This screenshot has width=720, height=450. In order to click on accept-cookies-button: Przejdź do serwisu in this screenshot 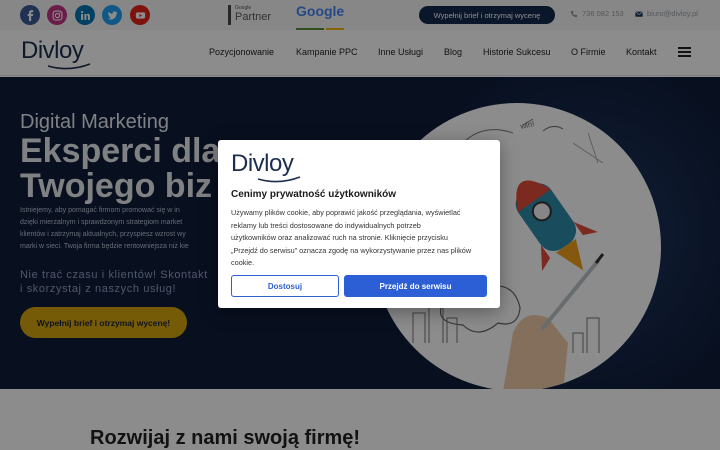, I will do `click(415, 286)`.